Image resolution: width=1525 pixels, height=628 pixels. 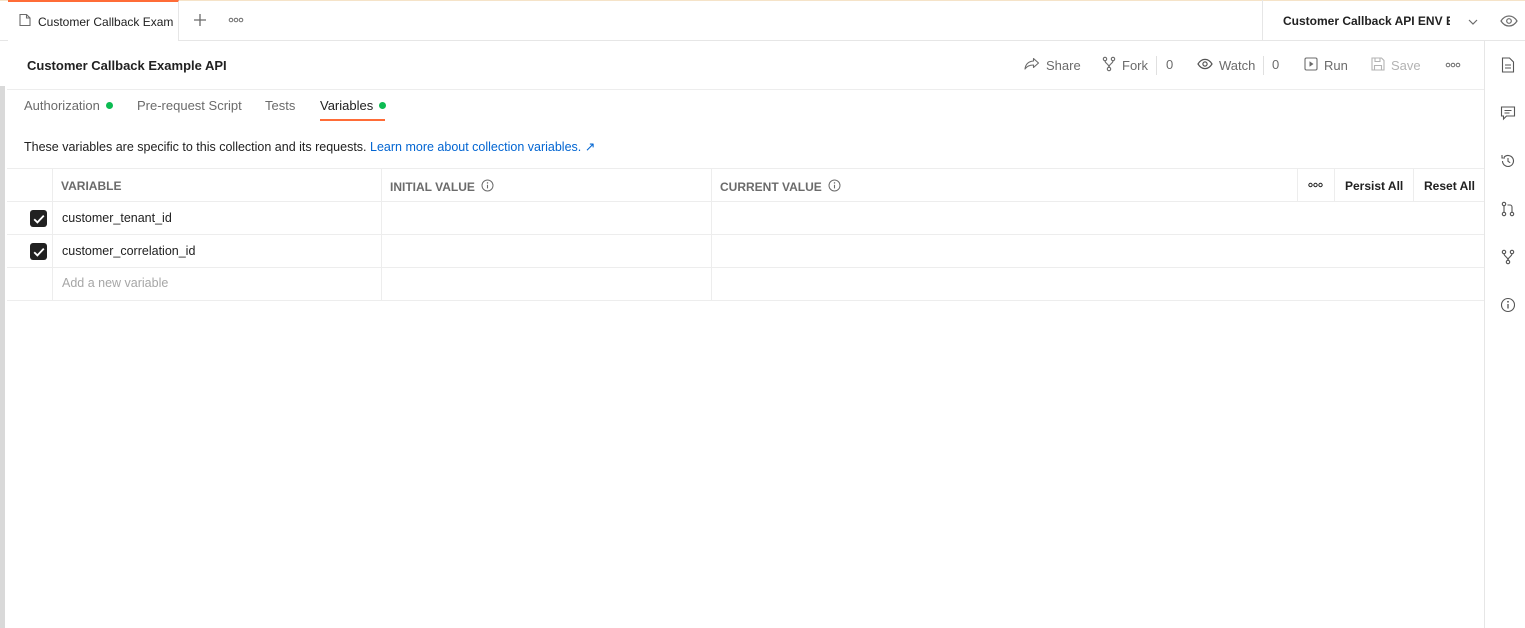 I want to click on watch-button: Watch, so click(x=1226, y=65).